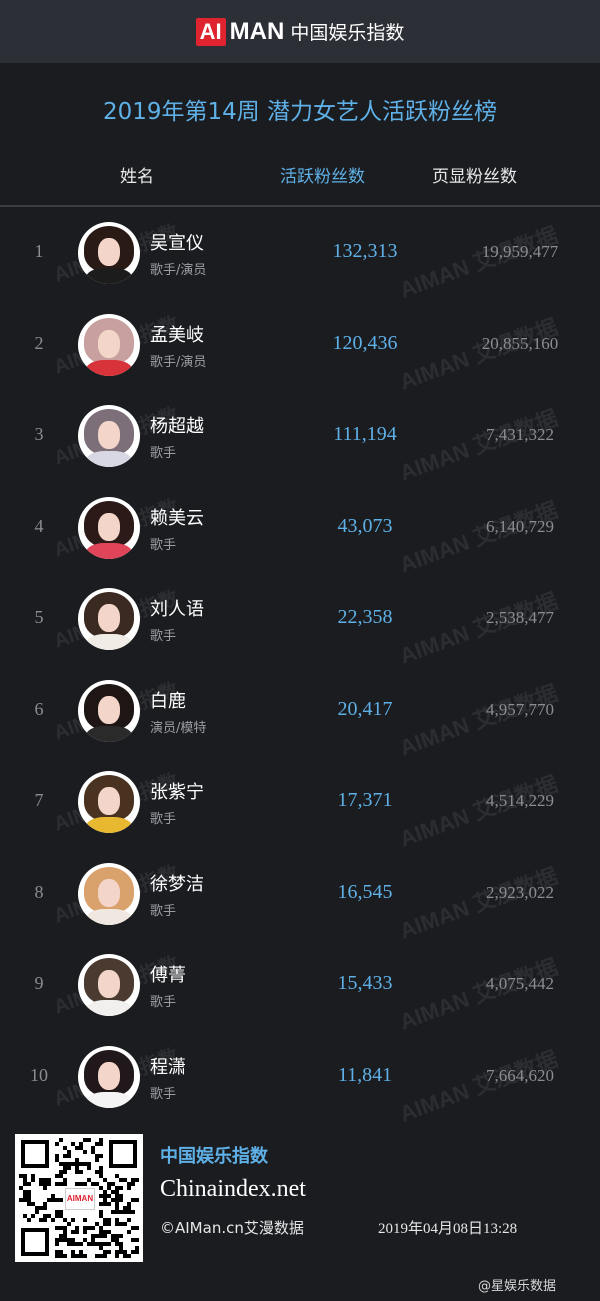 This screenshot has height=1301, width=600. I want to click on artist-name: 刘人语, so click(177, 608).